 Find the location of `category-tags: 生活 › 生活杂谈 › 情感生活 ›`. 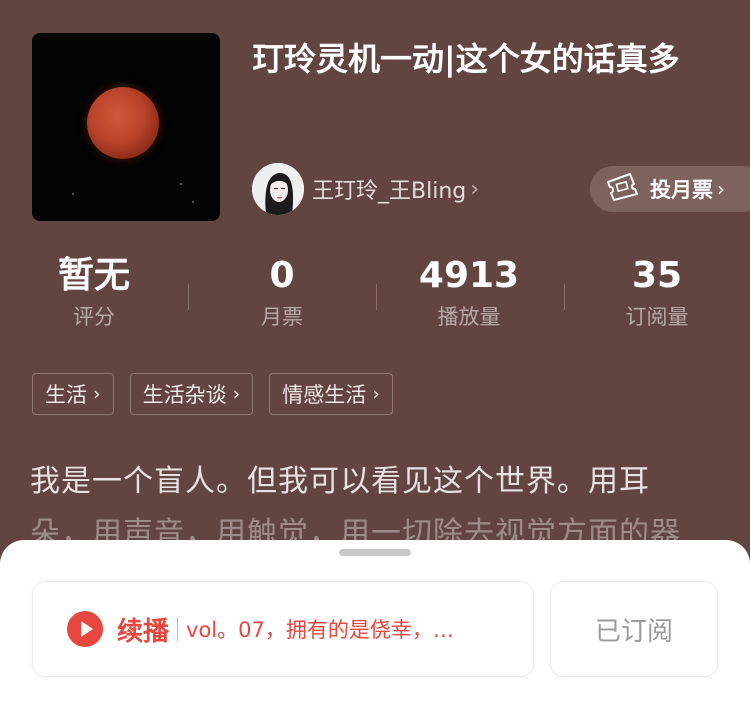

category-tags: 生活 › 生活杂谈 › 情感生活 › is located at coordinates (212, 394).